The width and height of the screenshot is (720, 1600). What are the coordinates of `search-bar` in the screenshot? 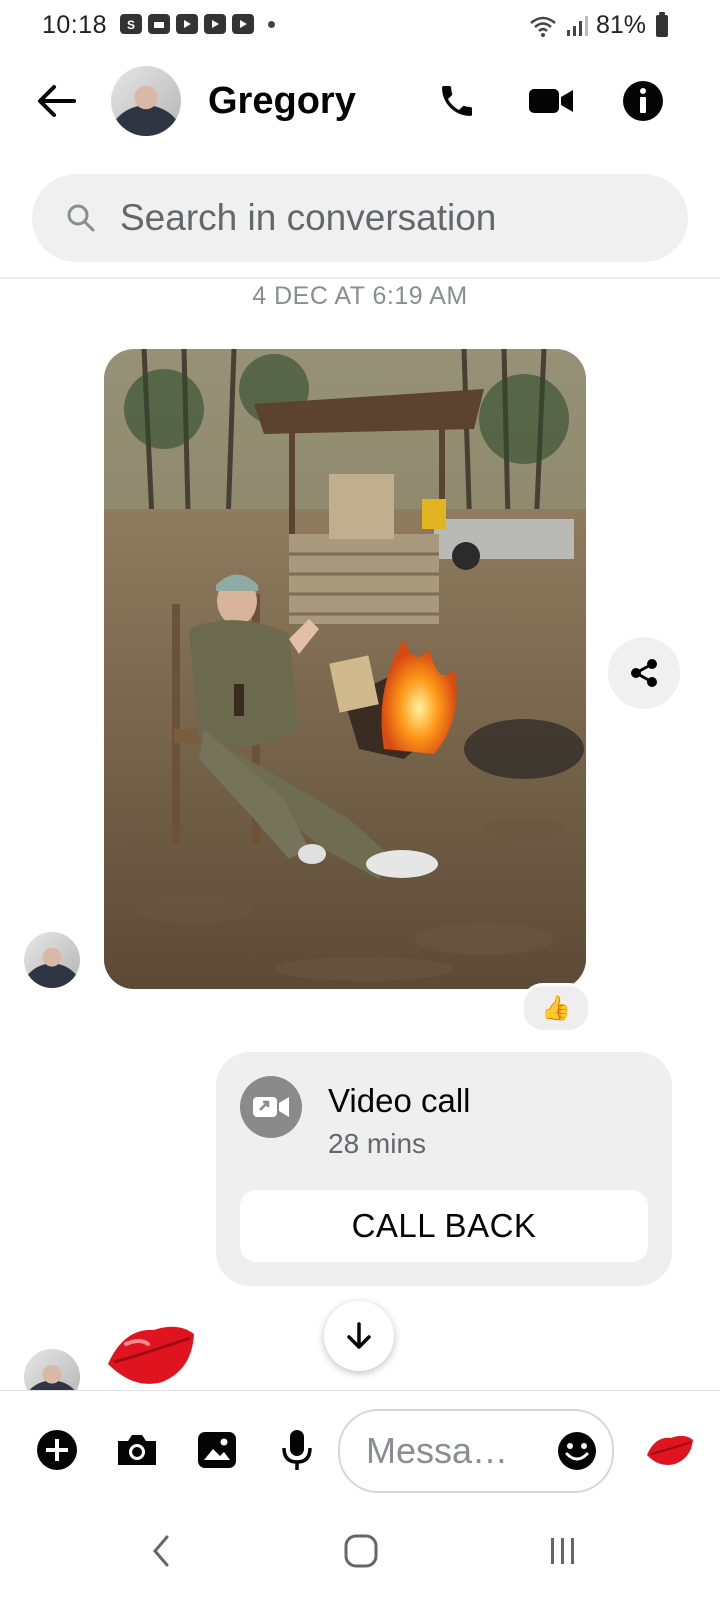 It's located at (360, 218).